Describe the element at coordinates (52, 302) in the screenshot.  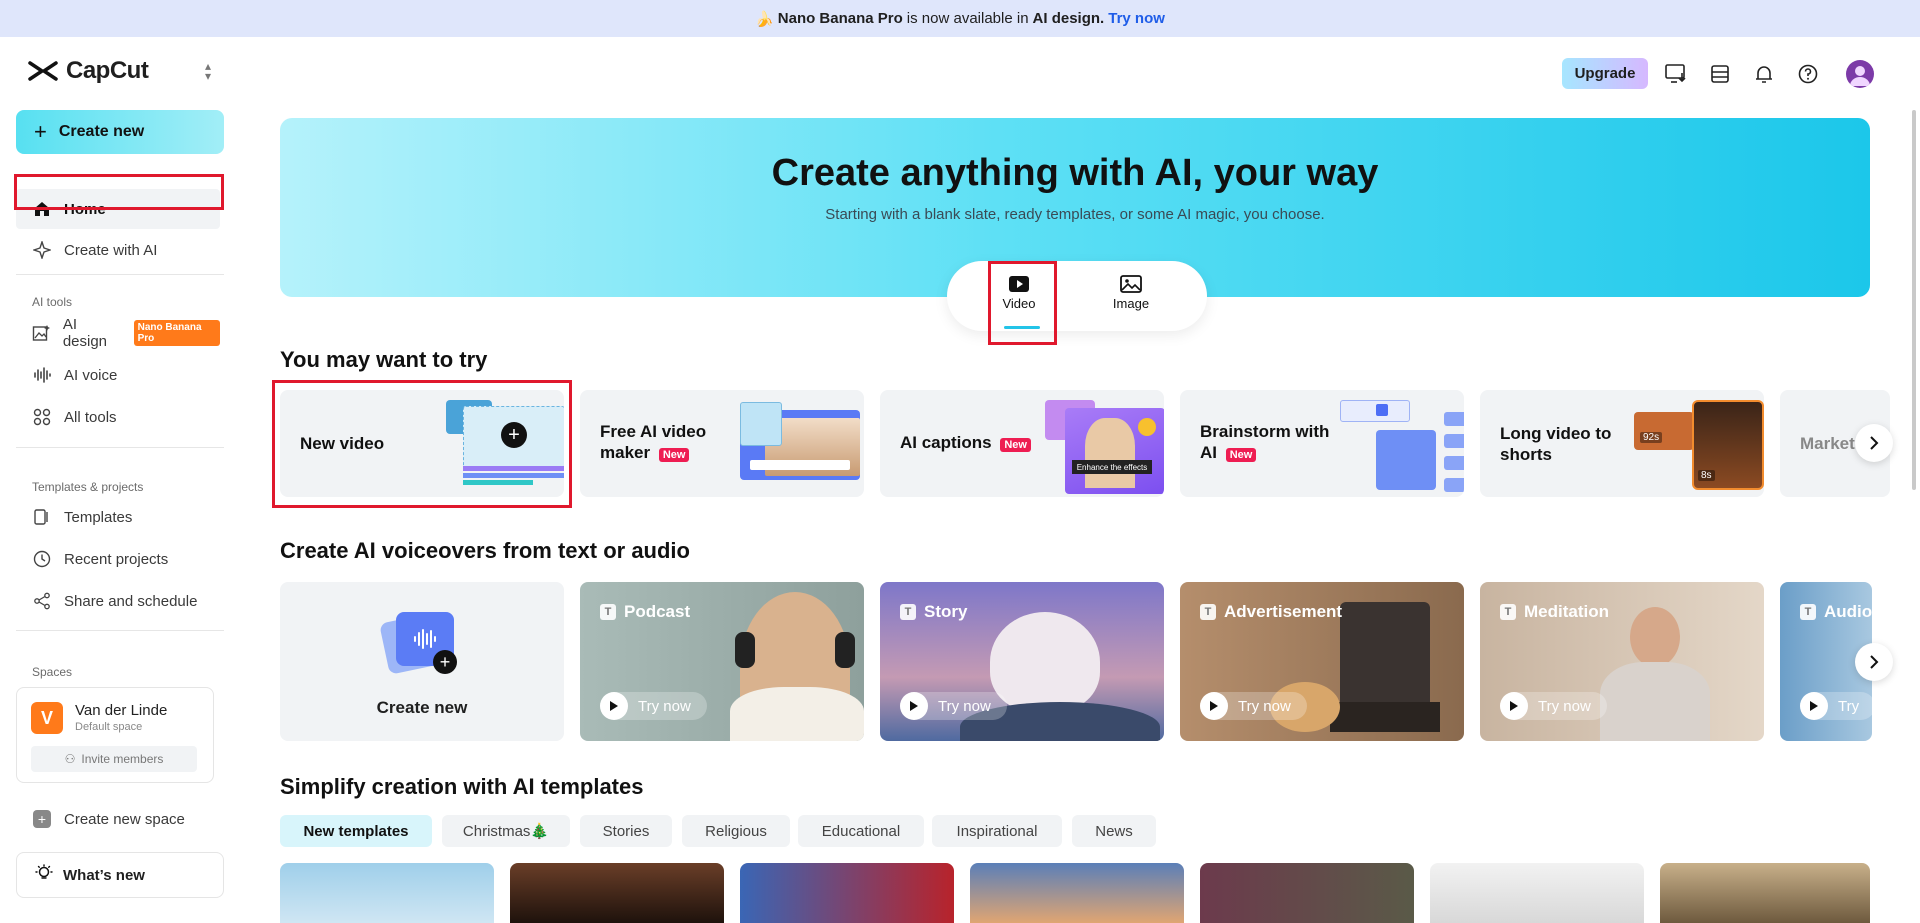
I see `ai-tools-heading: AI tools` at that location.